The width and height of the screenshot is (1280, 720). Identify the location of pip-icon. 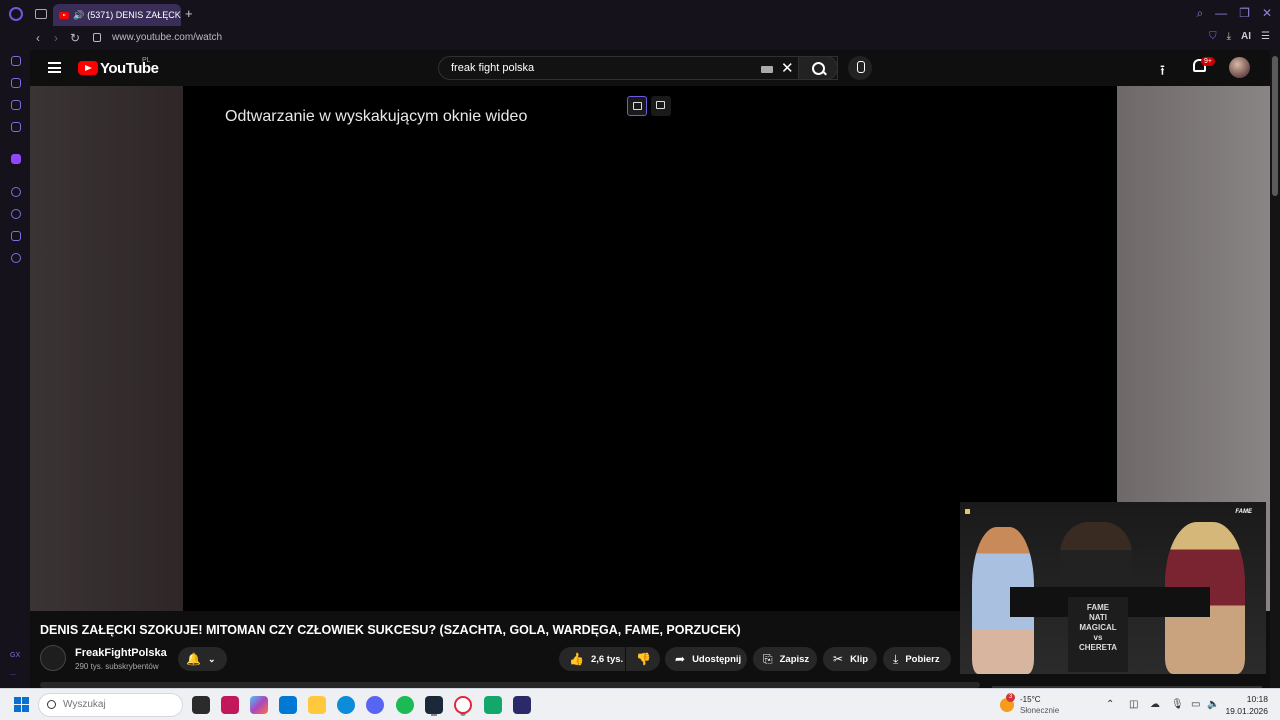
(637, 106).